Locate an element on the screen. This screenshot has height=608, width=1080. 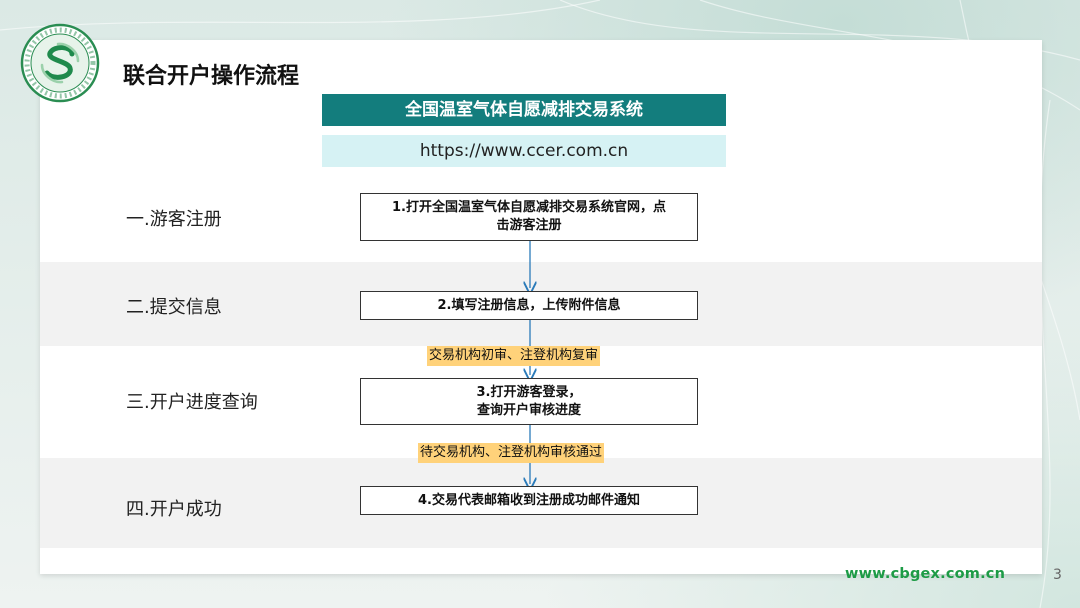
page-number: 3 is located at coordinates (1057, 575).